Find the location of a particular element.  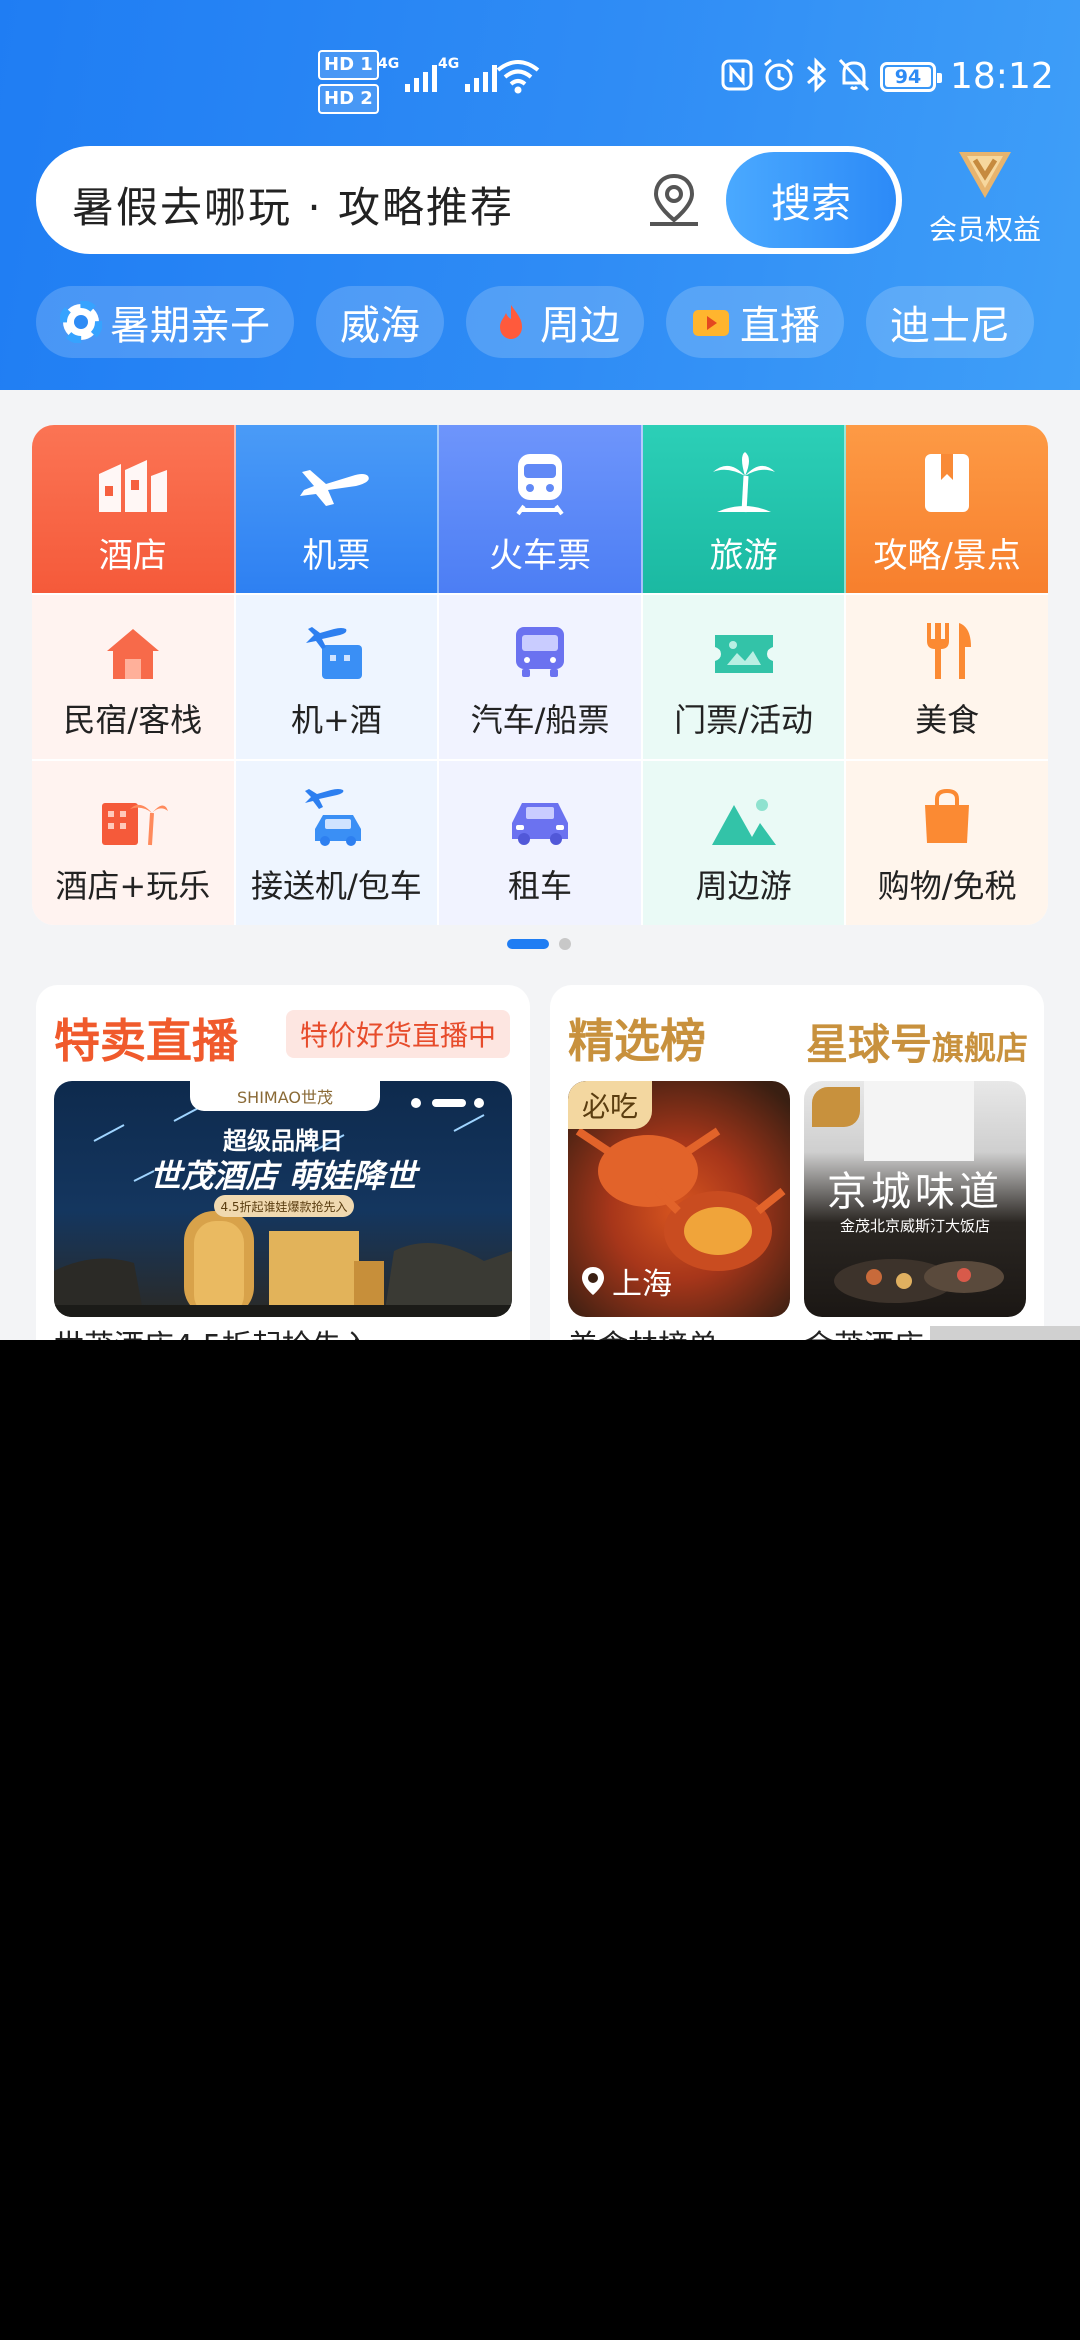

status-bar: HD 1 HD 2 4G 4G 94 18:12 is located at coordinates (540, 70).